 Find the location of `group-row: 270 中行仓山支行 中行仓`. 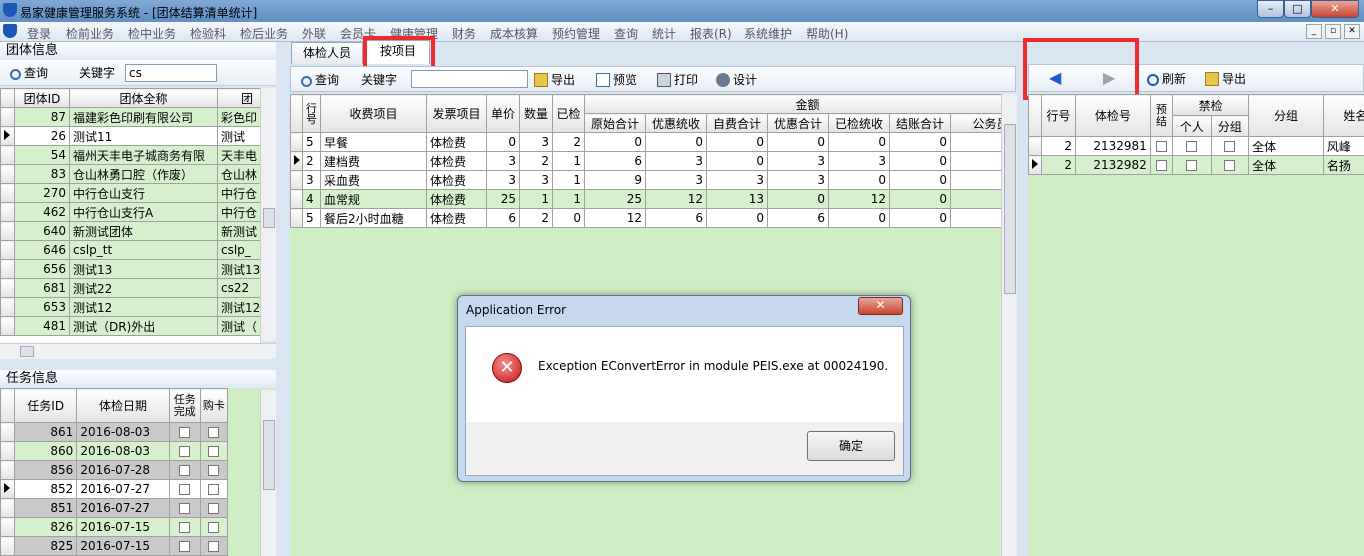

group-row: 270 中行仓山支行 中行仓 is located at coordinates (130, 193).